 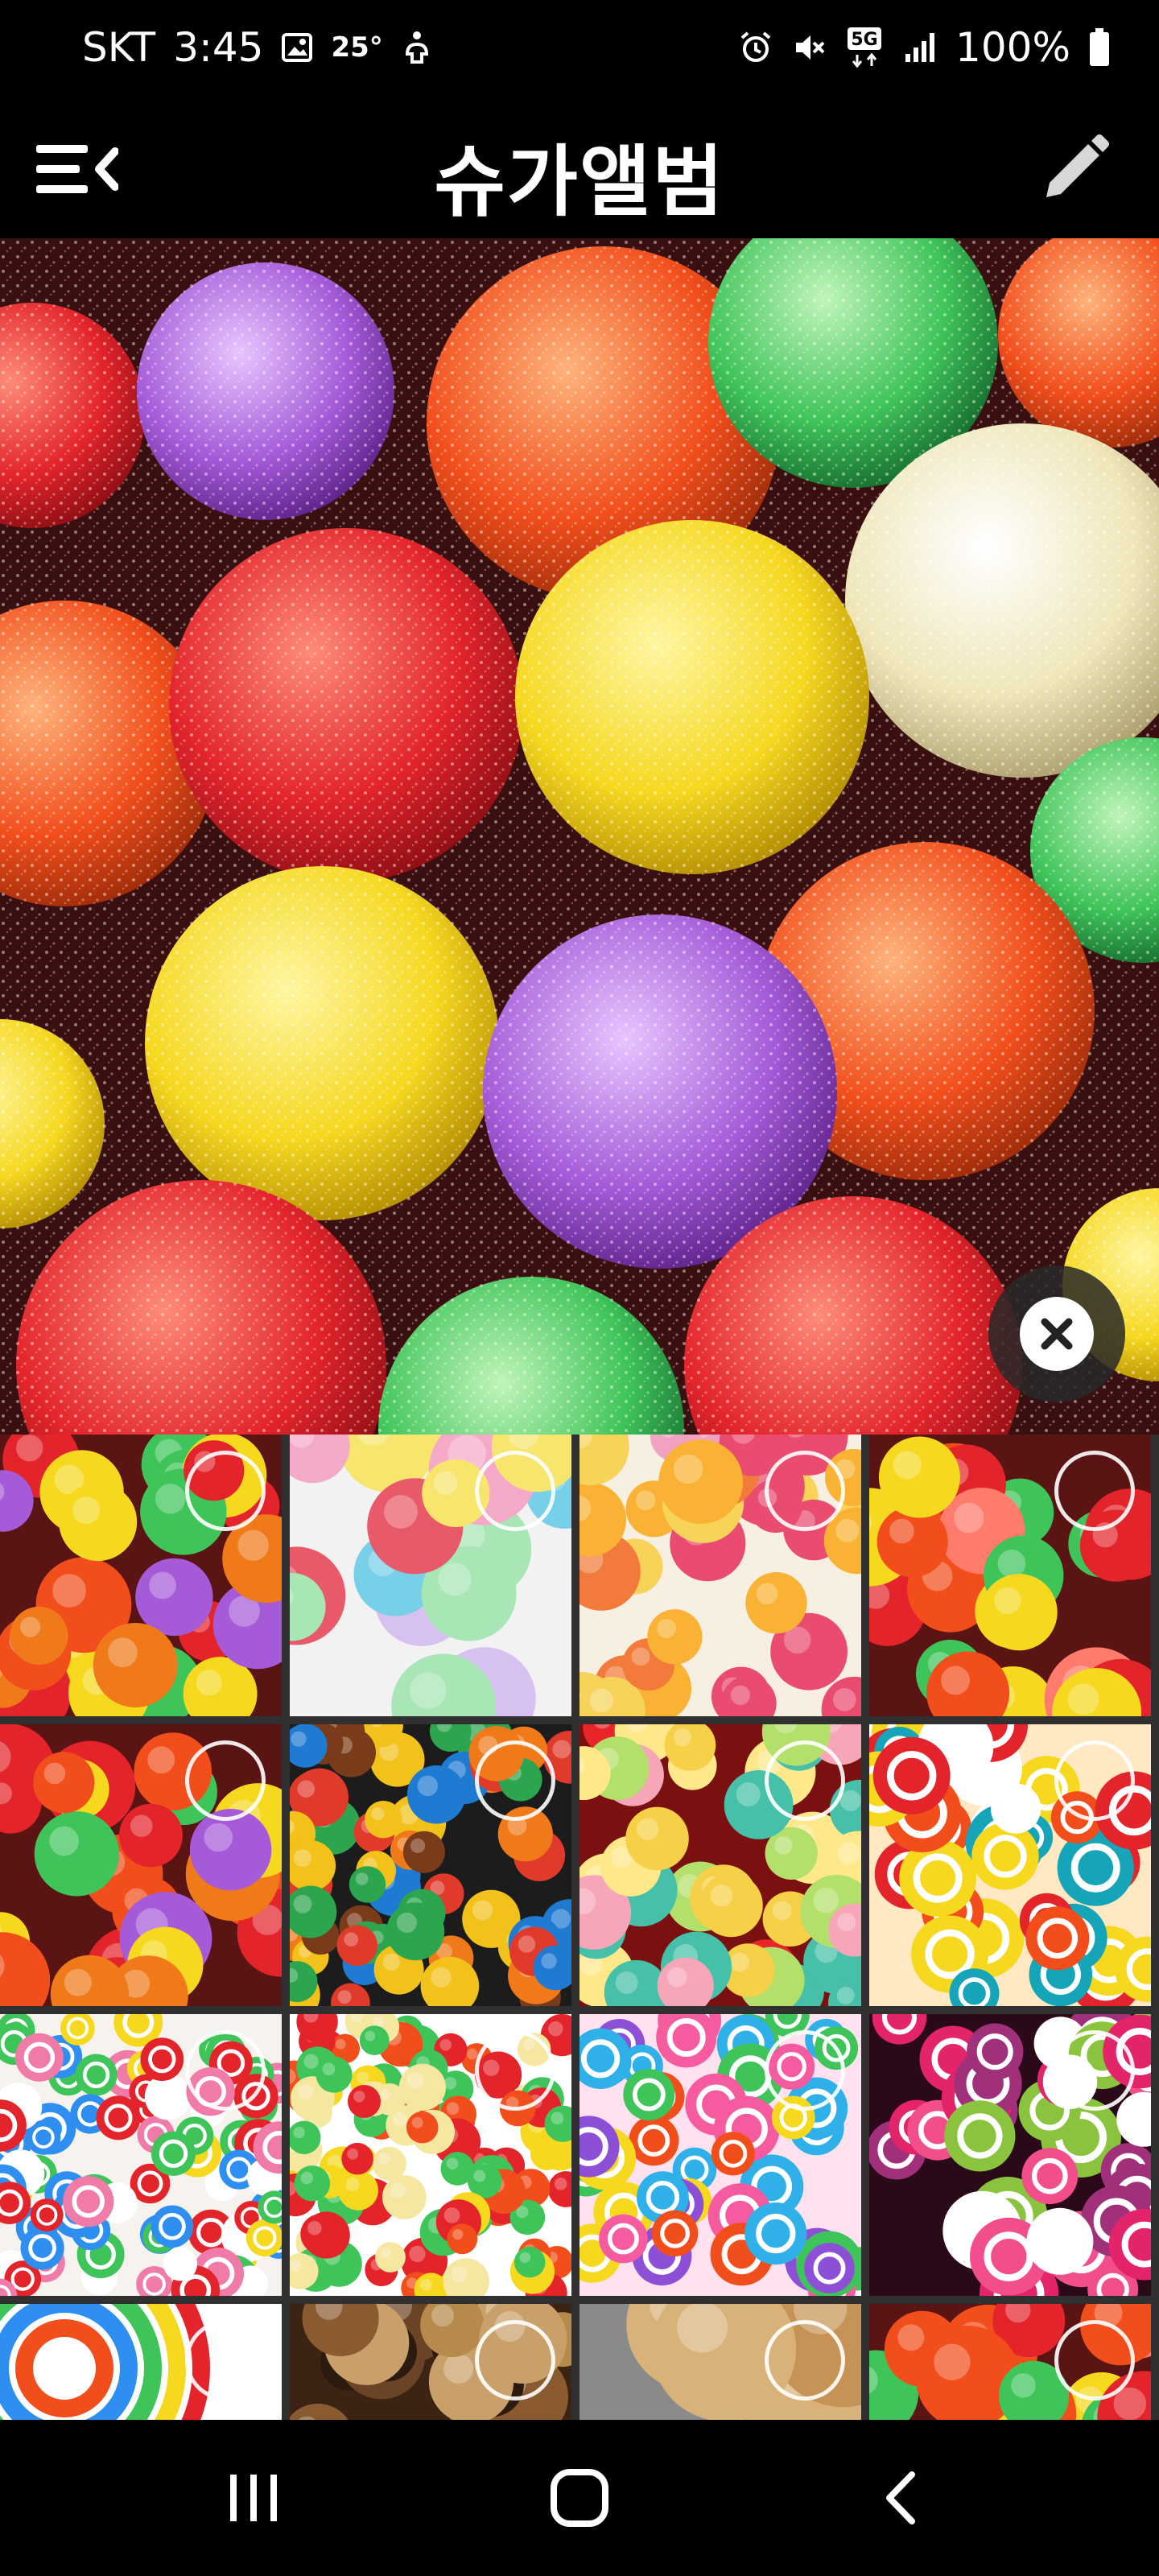 I want to click on back-button, so click(x=901, y=2498).